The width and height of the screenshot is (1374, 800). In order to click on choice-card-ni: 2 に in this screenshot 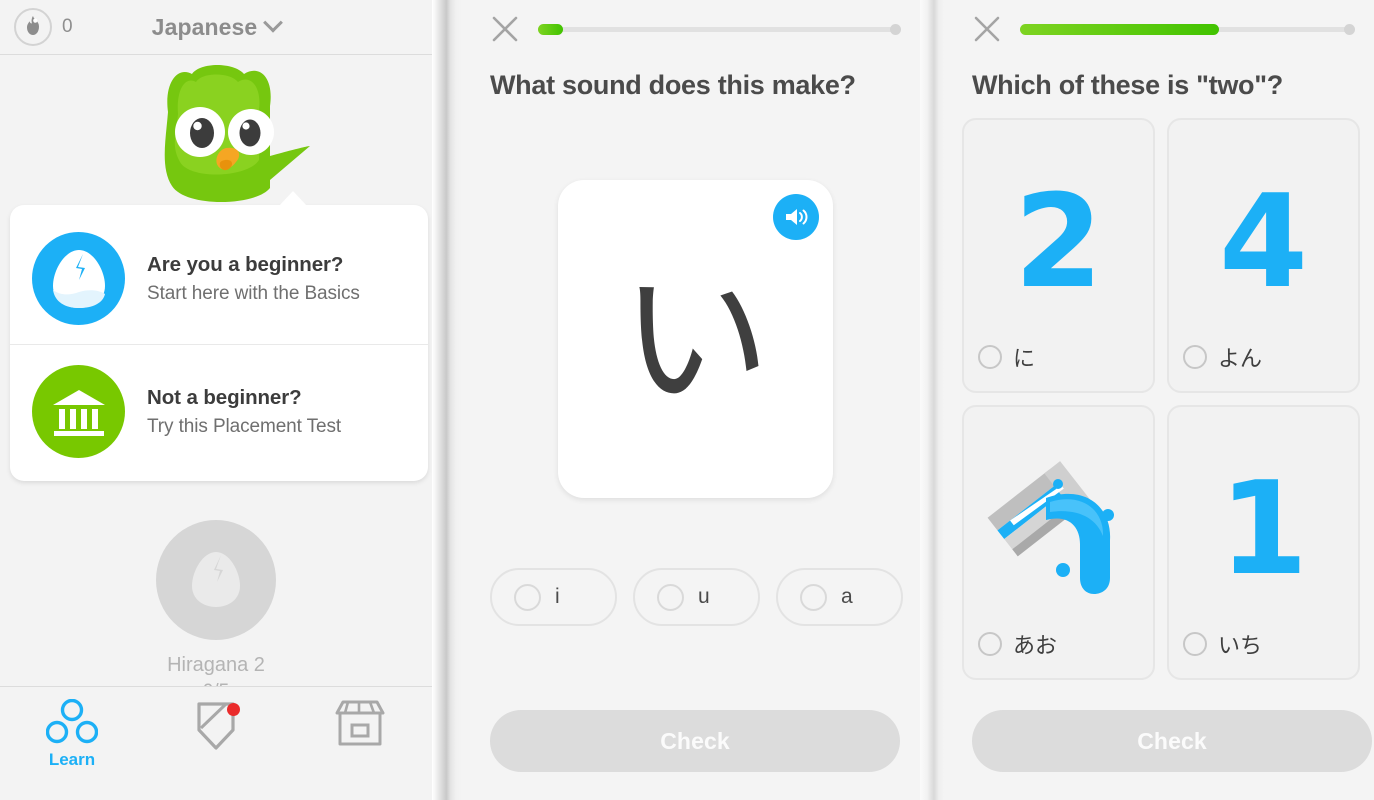, I will do `click(1058, 255)`.